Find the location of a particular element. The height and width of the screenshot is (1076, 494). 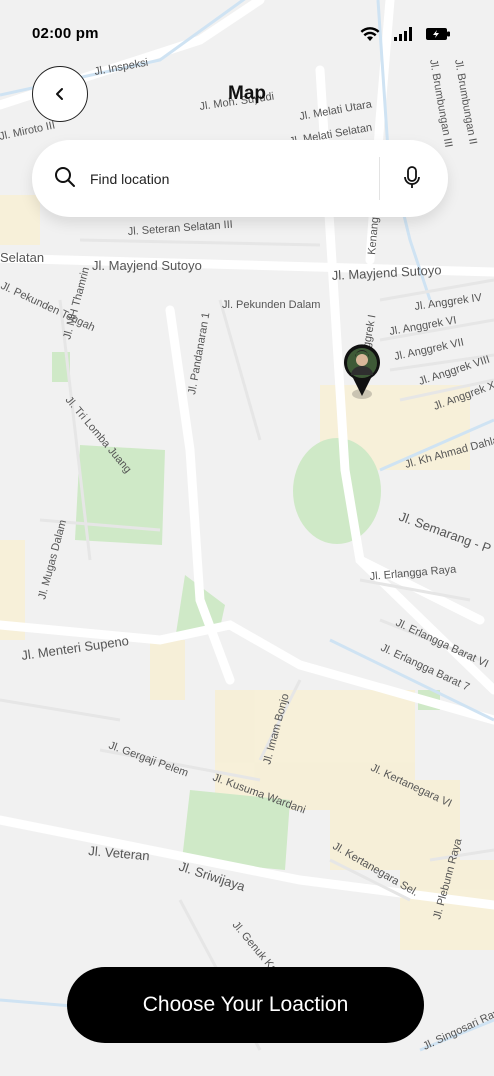

battery-icon is located at coordinates (438, 34).